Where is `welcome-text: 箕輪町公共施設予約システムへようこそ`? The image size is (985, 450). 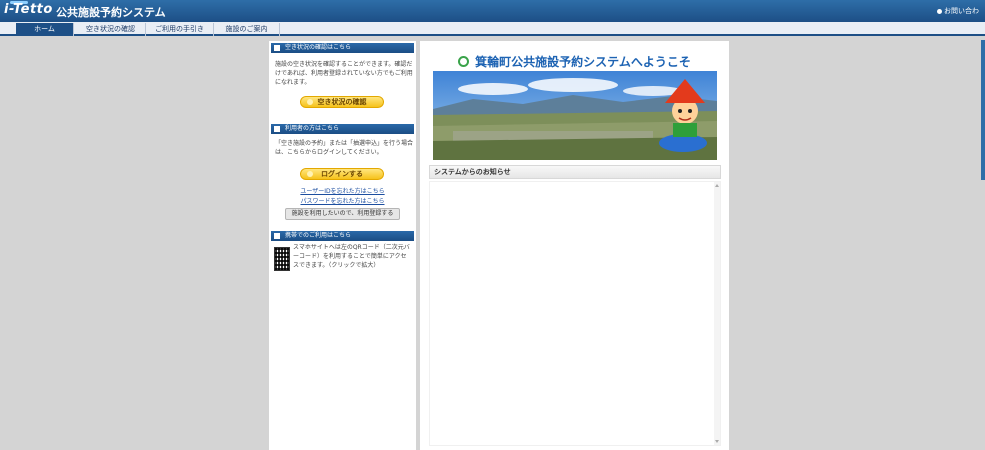
welcome-text: 箕輪町公共施設予約システムへようこそ is located at coordinates (583, 62).